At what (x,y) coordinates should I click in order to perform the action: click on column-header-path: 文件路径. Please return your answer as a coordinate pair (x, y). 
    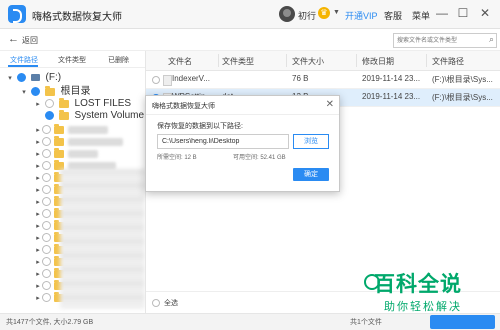
    Looking at the image, I should click on (448, 61).